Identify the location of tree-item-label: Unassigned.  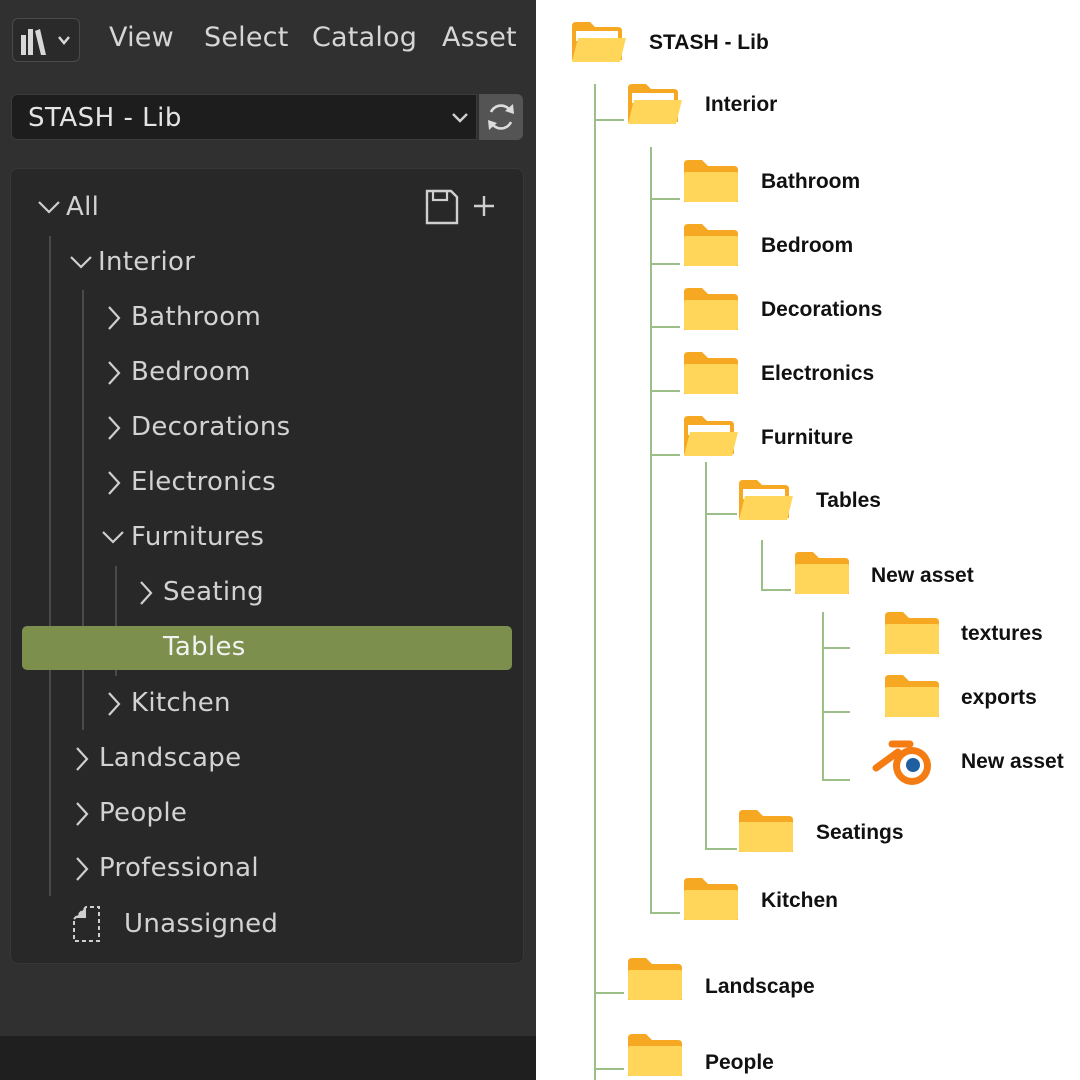
(201, 924).